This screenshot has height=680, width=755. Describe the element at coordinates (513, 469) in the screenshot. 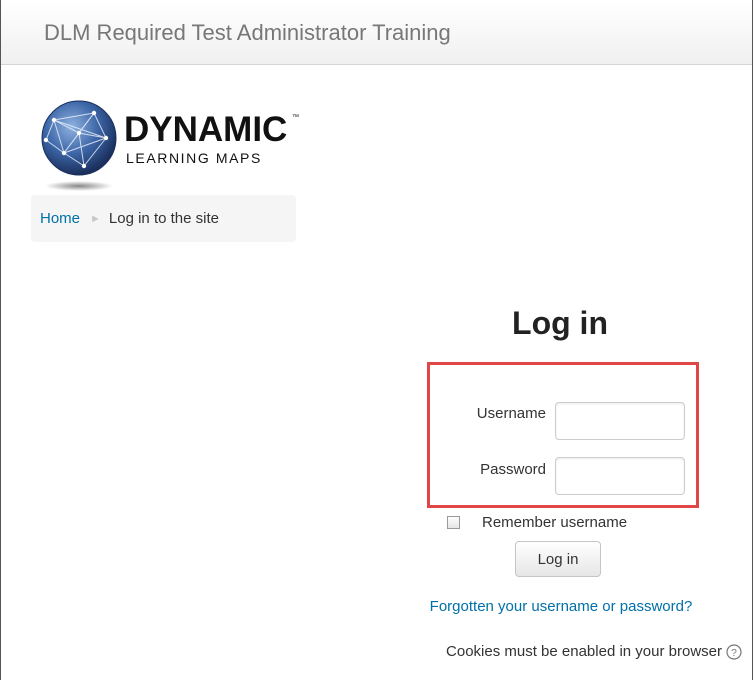

I see `password-label: Password` at that location.